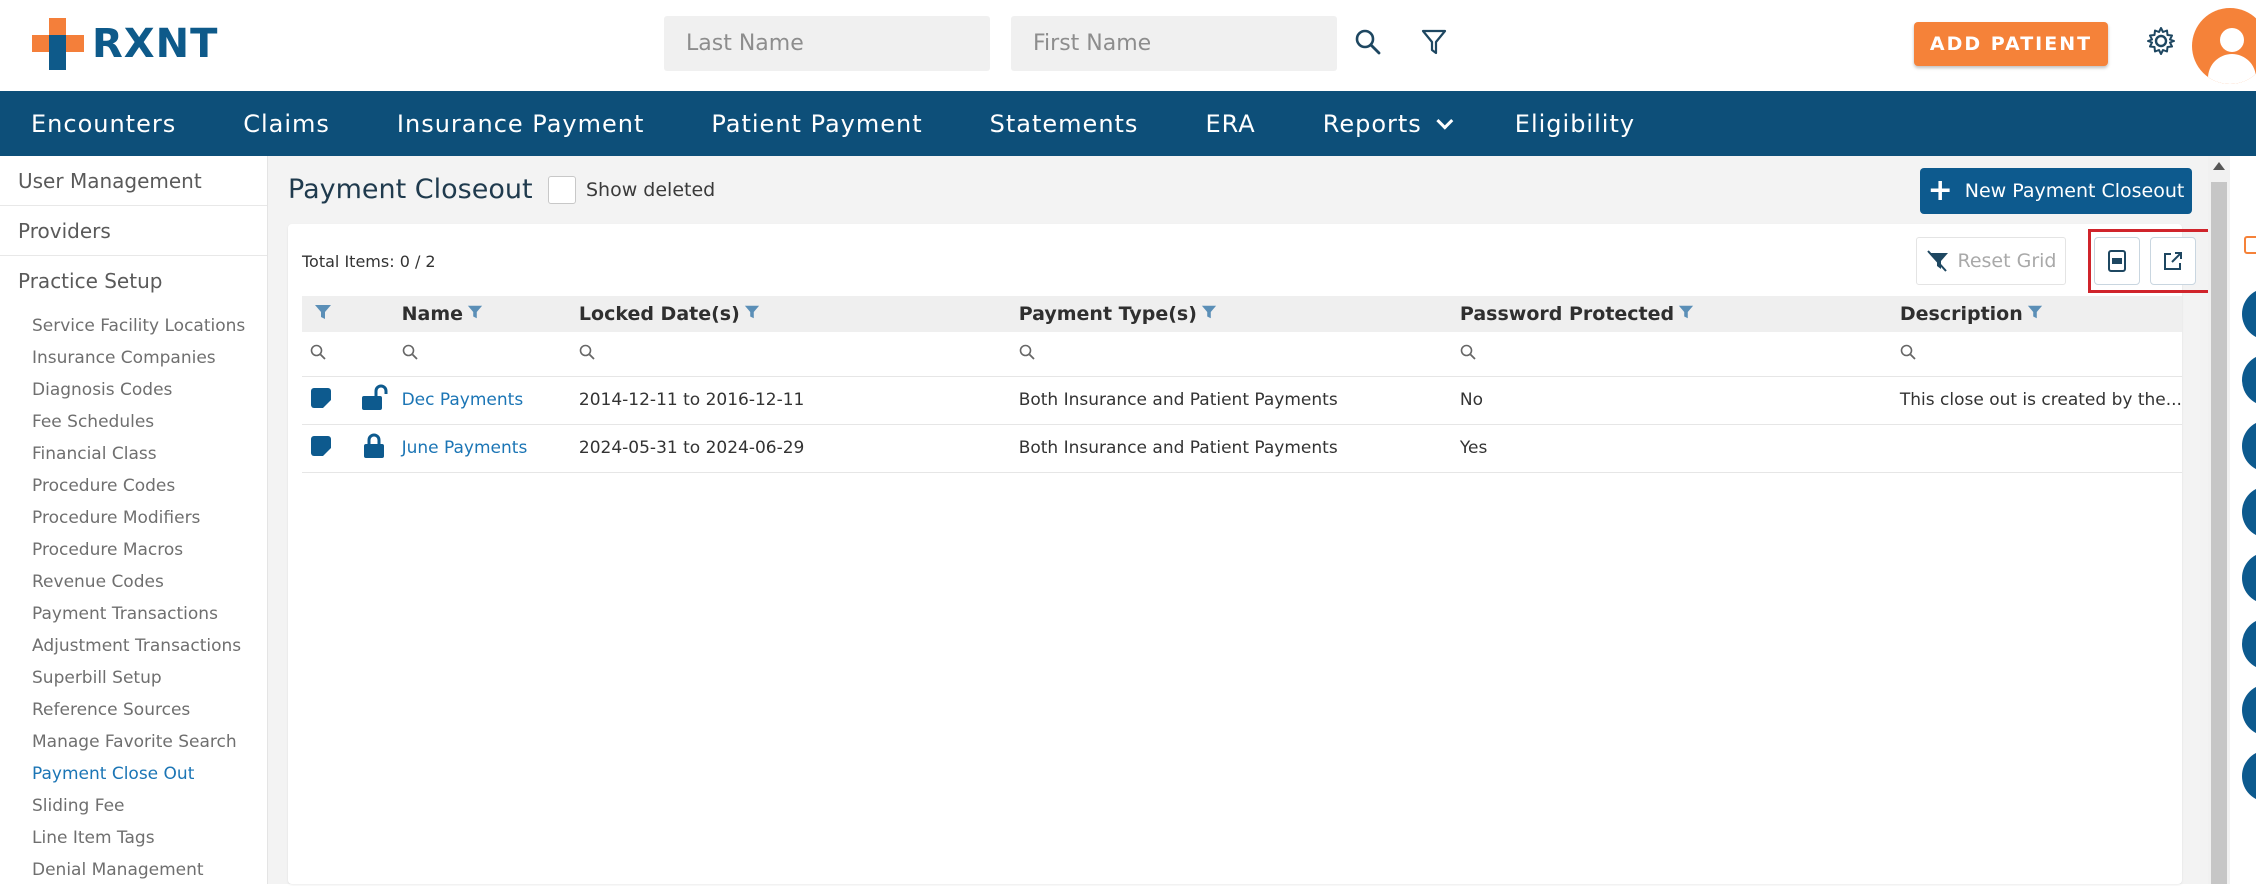 The height and width of the screenshot is (886, 2256). I want to click on nav-patient-payment: Patient Payment, so click(816, 124).